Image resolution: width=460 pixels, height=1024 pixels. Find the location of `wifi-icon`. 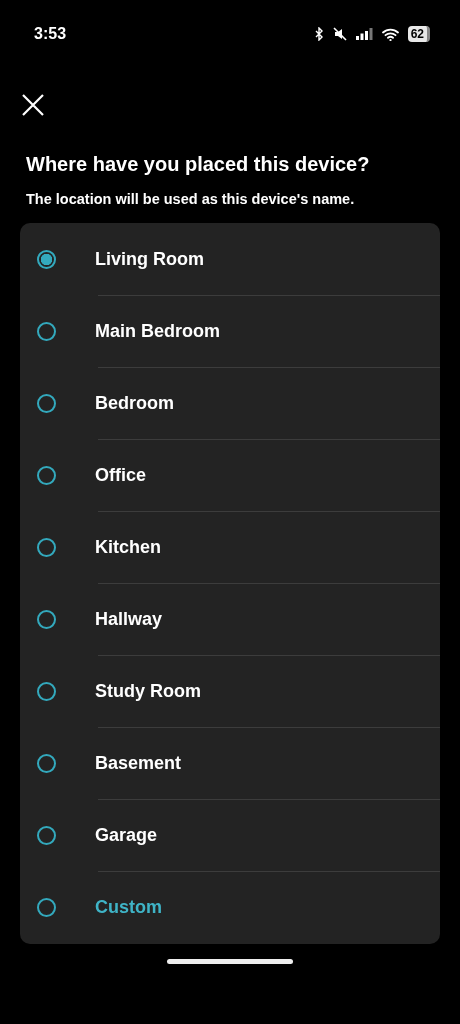

wifi-icon is located at coordinates (390, 34).